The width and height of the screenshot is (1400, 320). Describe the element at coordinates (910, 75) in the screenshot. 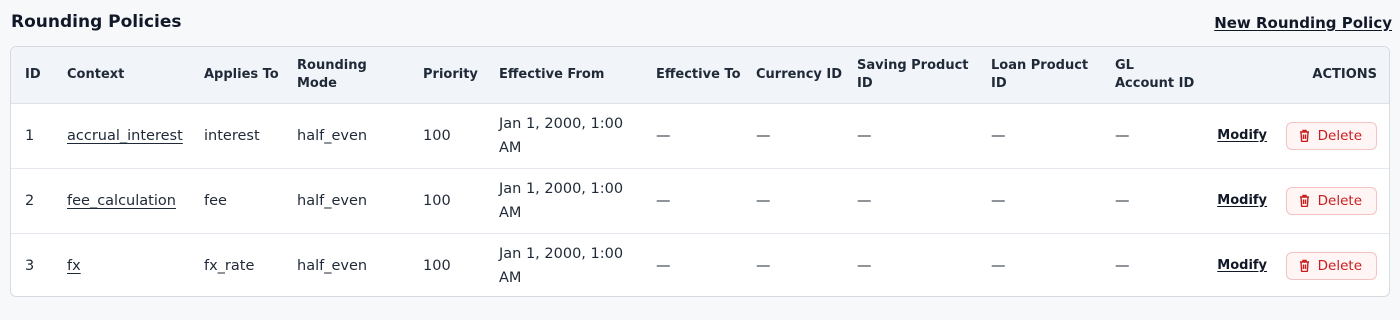

I see `header-saving-product-id: Saving Product ID` at that location.